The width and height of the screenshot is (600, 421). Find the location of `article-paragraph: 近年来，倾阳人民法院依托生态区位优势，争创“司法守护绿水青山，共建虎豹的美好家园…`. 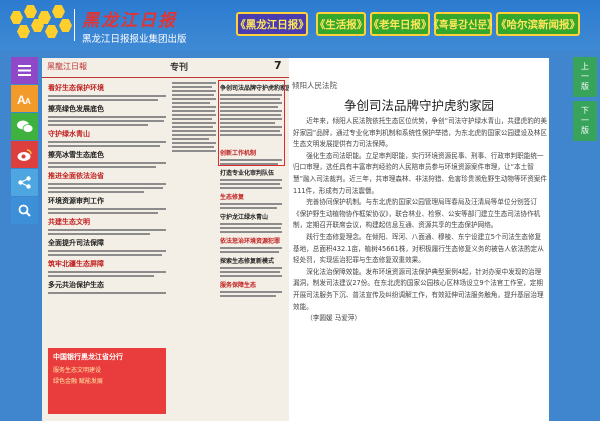

article-paragraph: 近年来，倾阳人民法院依托生态区位优势，争创“司法守护绿水青山，共建虎豹的美好家园… is located at coordinates (420, 133).